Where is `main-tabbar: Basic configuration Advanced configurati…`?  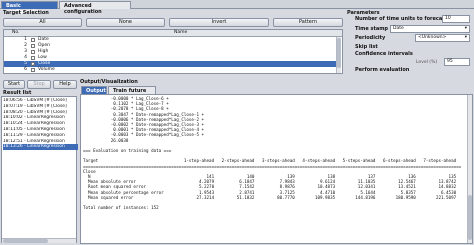
main-tabbar: Basic configuration Advanced configurati… is located at coordinates (237, 7).